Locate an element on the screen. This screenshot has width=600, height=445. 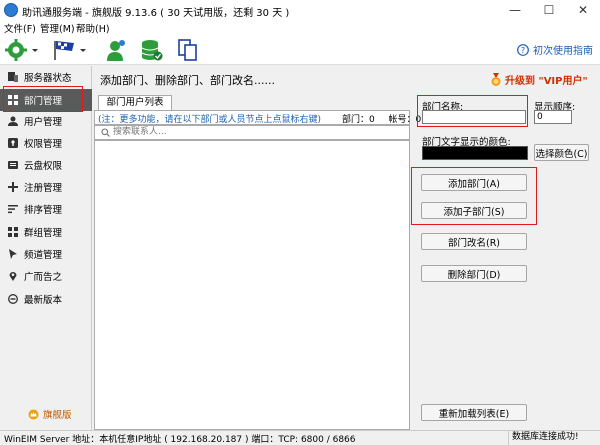
flag-dropdown-button is located at coordinates (69, 50).